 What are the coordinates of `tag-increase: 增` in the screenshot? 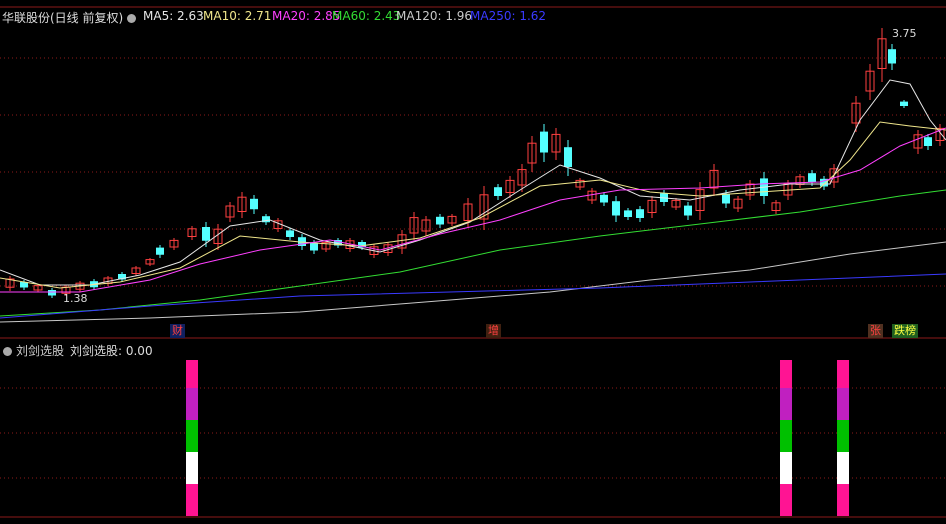 It's located at (493, 331).